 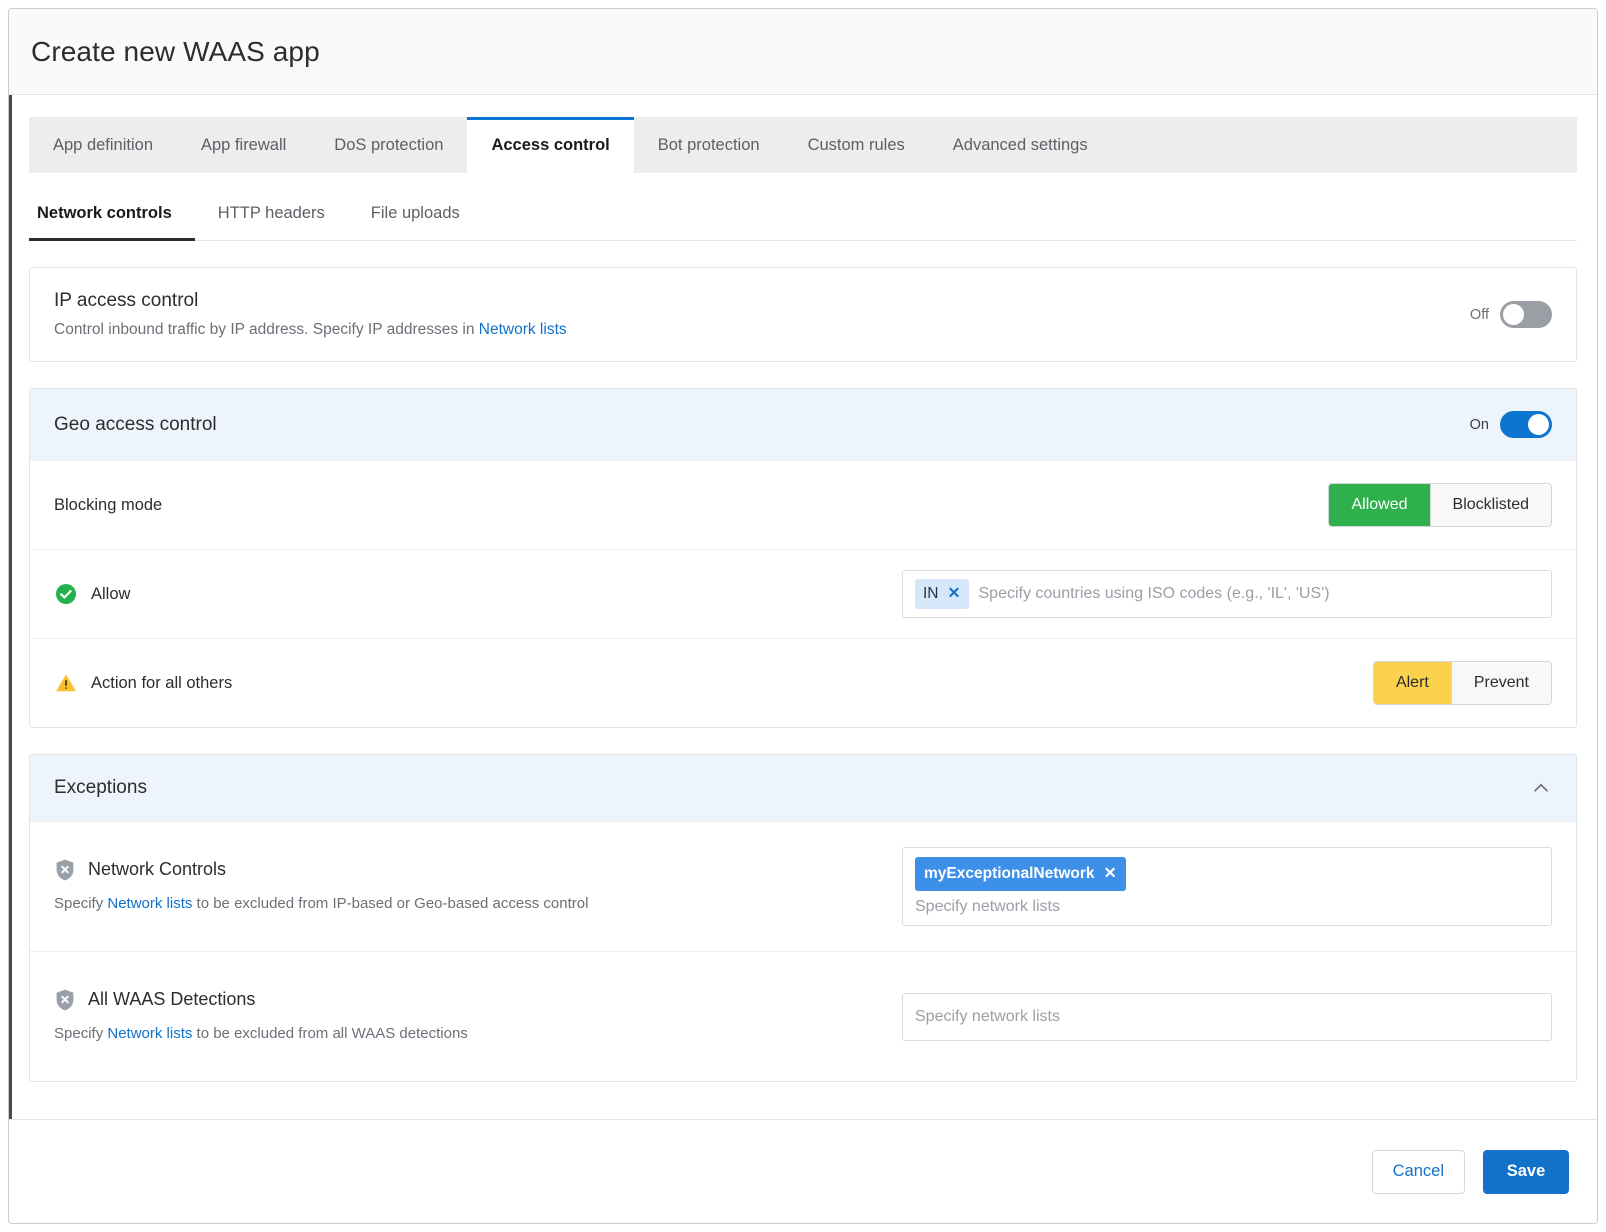 I want to click on geo-access-control-toggle, so click(x=1526, y=424).